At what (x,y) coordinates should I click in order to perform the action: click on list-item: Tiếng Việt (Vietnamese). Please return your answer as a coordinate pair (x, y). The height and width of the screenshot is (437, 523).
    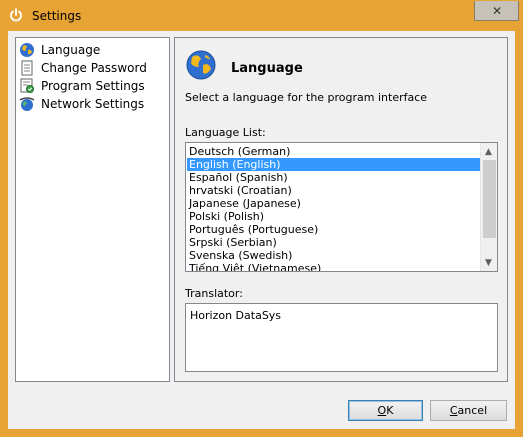
    Looking at the image, I should click on (333, 266).